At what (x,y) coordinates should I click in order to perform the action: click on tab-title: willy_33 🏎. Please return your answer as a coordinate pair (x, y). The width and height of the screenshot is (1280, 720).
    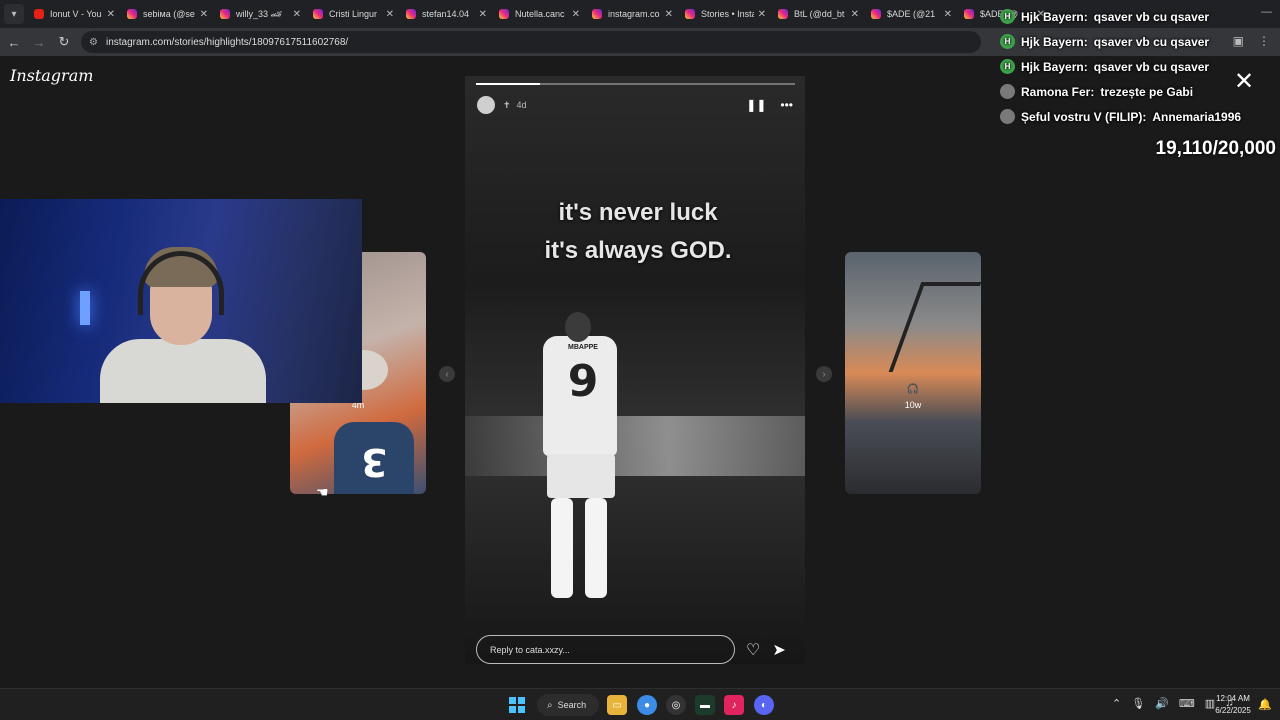
    Looking at the image, I should click on (259, 13).